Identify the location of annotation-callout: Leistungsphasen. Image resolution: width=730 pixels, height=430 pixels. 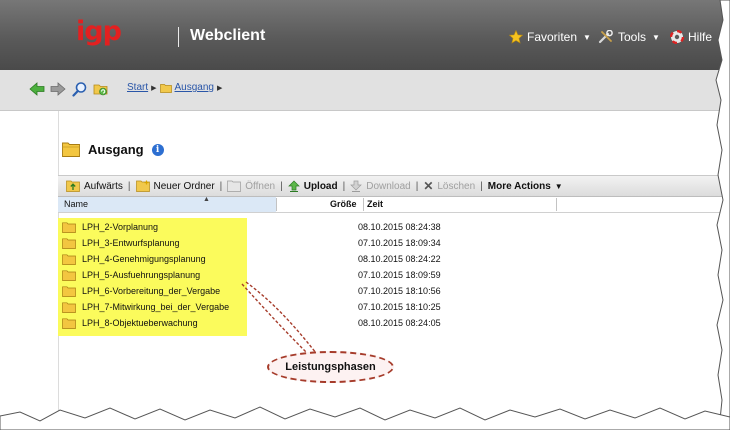
(330, 367).